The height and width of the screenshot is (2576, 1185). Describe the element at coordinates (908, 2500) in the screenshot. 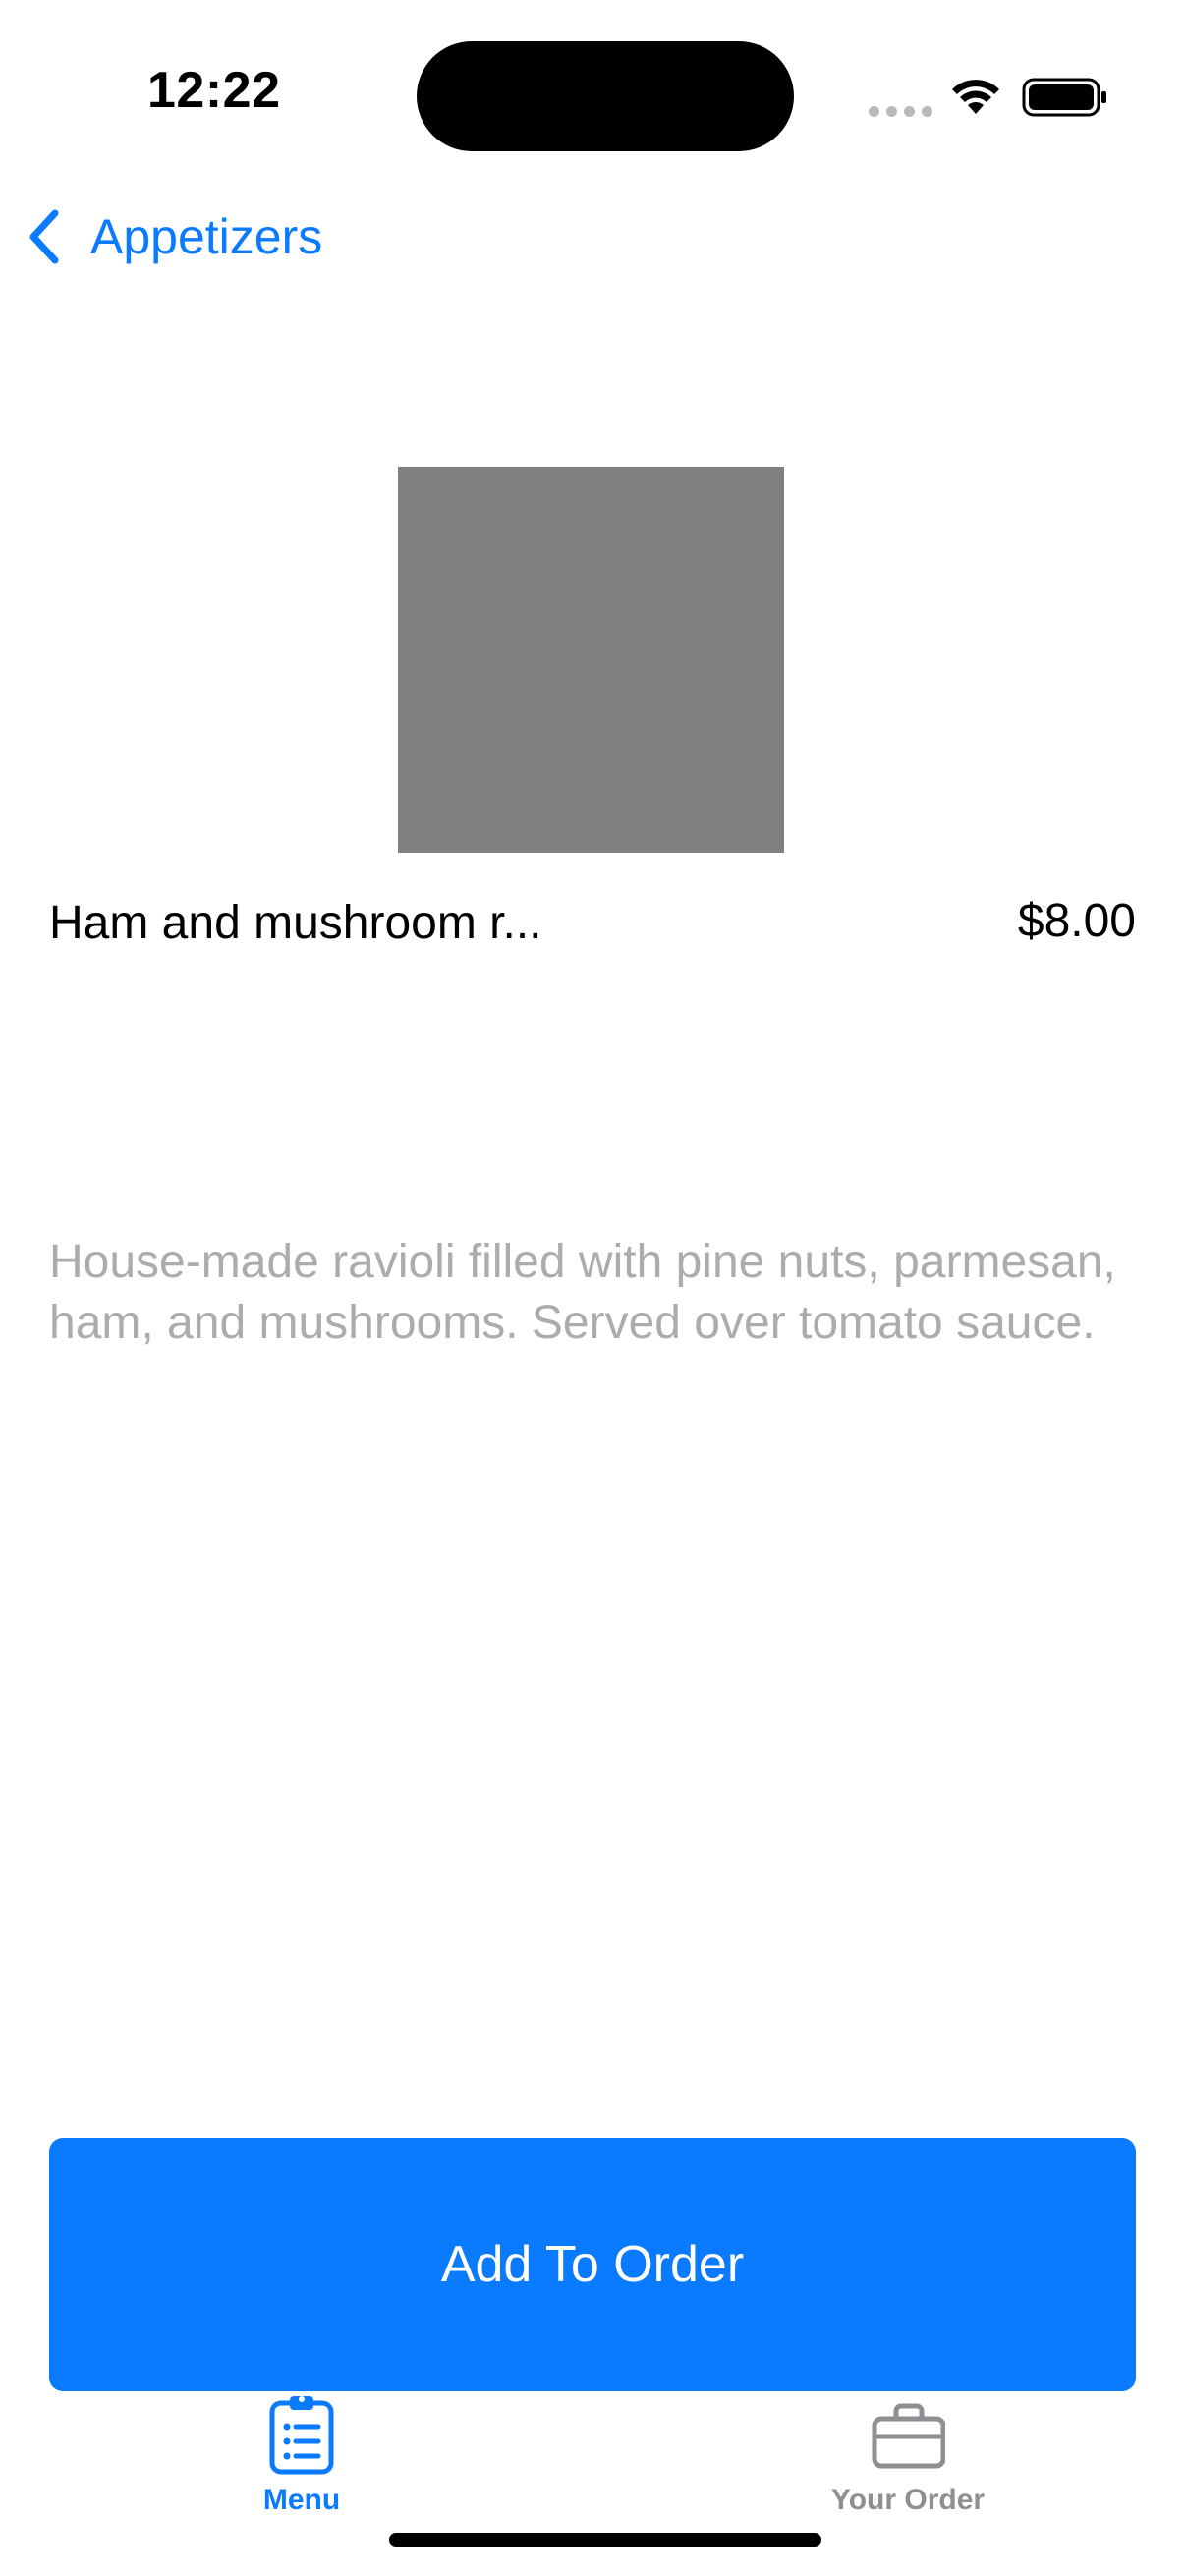

I see `tab-your-order-label: Your Order` at that location.